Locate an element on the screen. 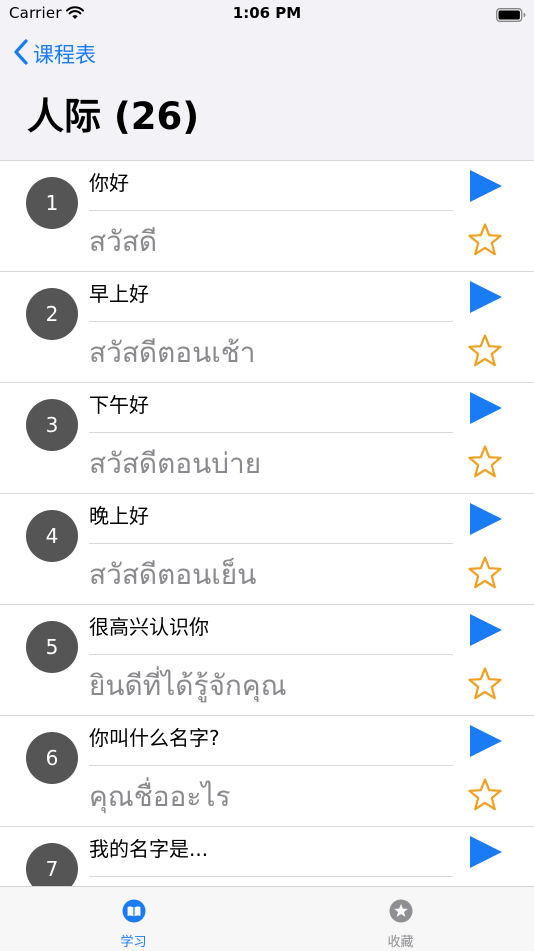 The width and height of the screenshot is (534, 951). chinese-text: 早上好 is located at coordinates (119, 294).